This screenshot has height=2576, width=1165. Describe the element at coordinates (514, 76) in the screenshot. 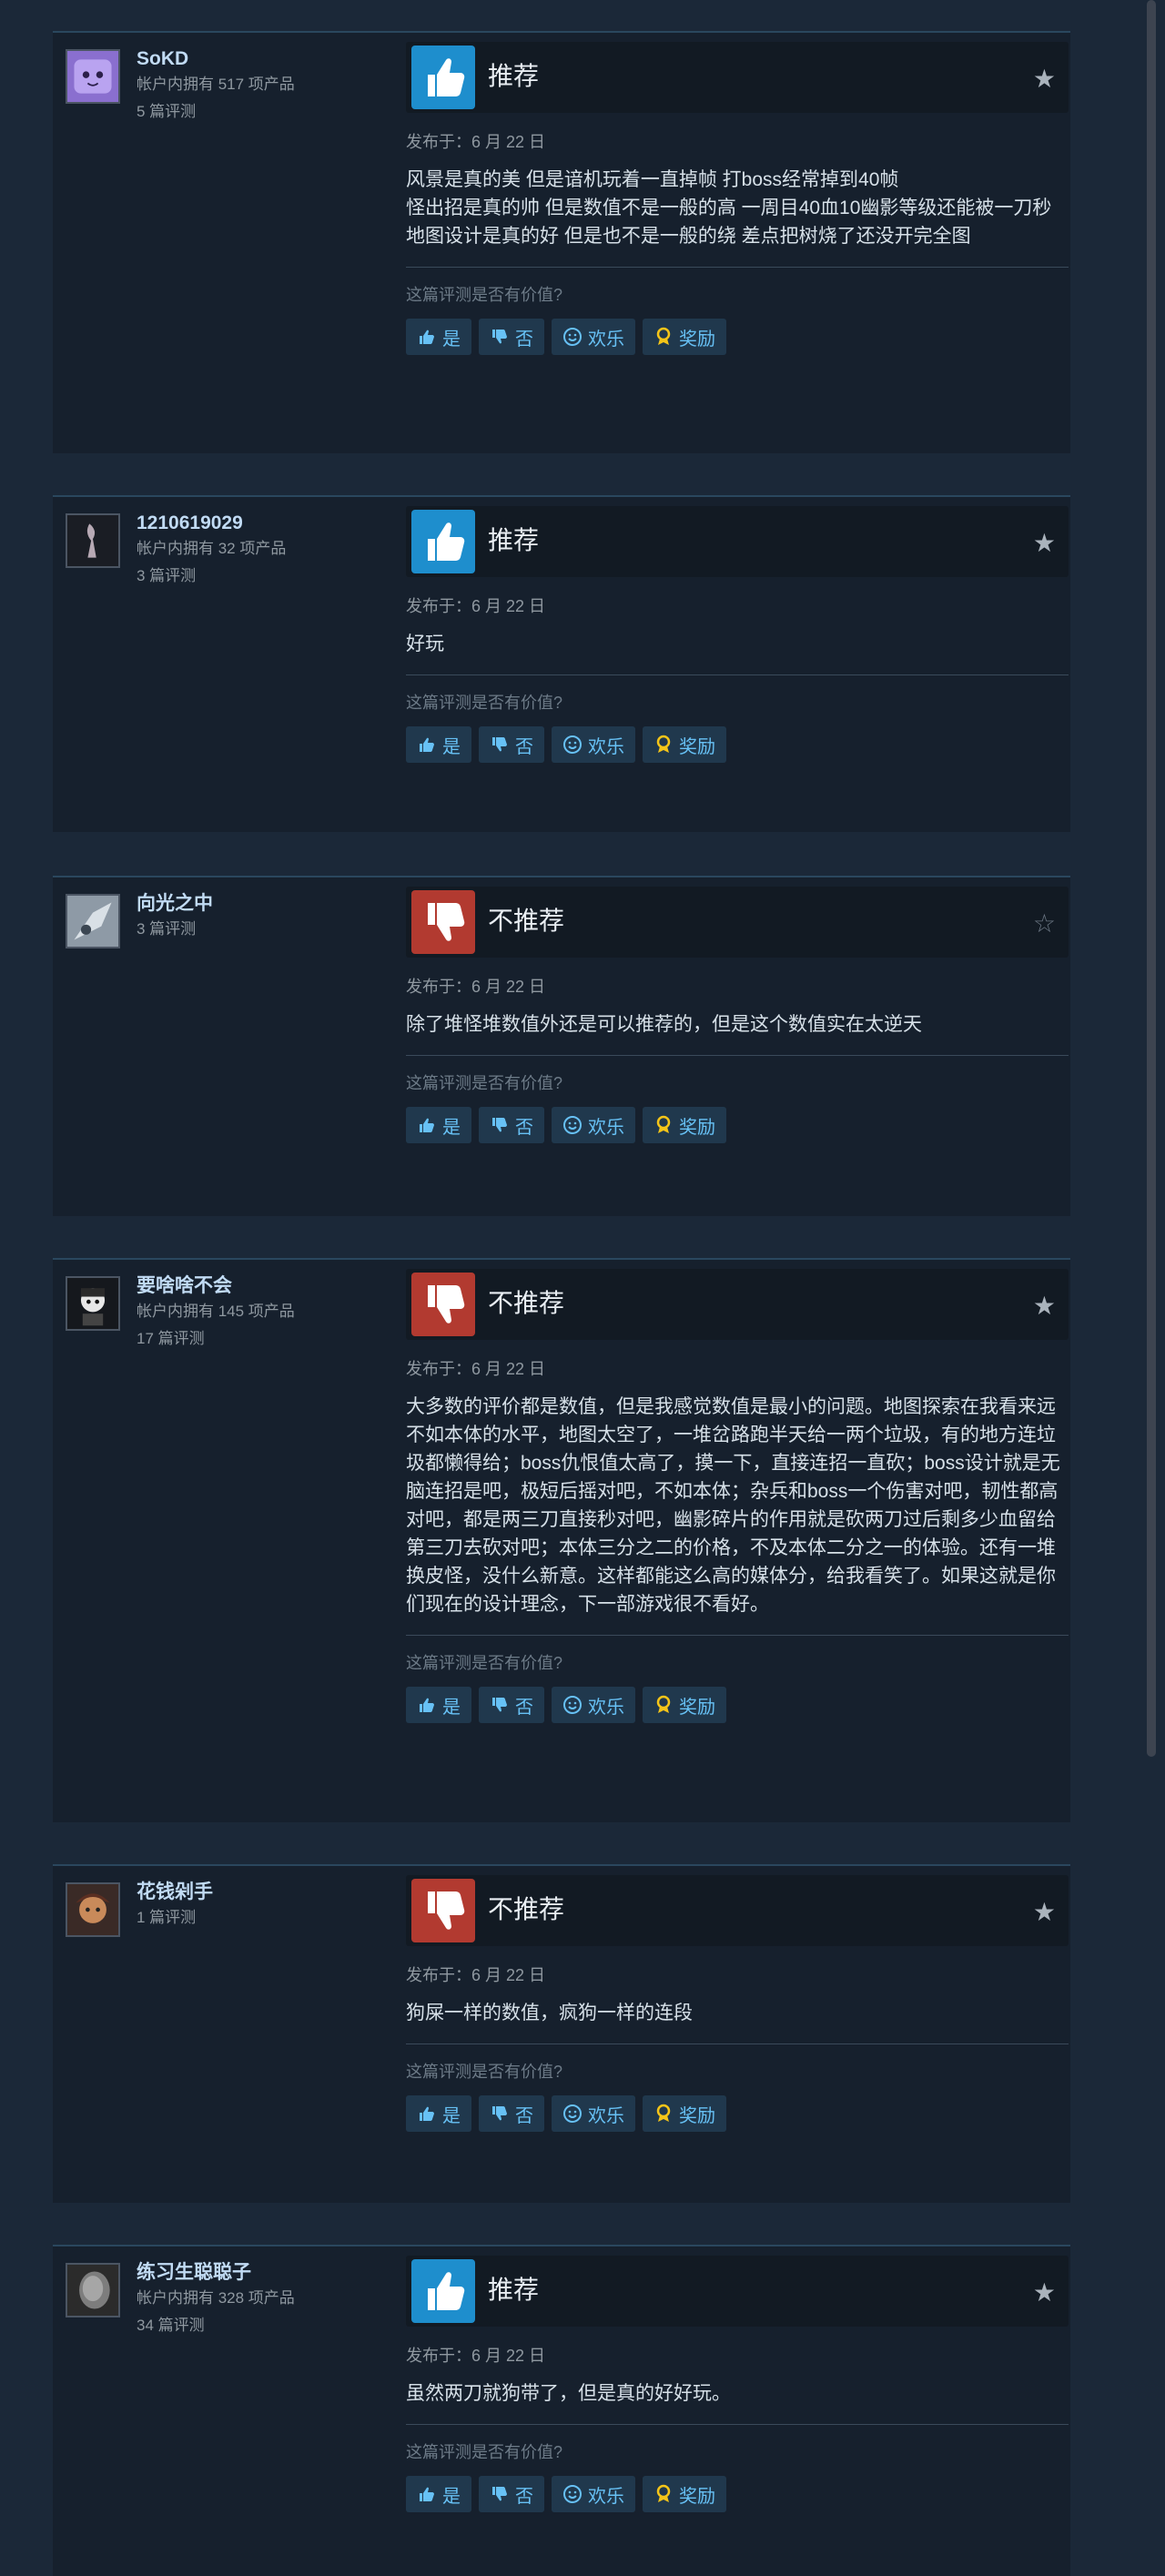

I see `verdict-title: 推荐` at that location.